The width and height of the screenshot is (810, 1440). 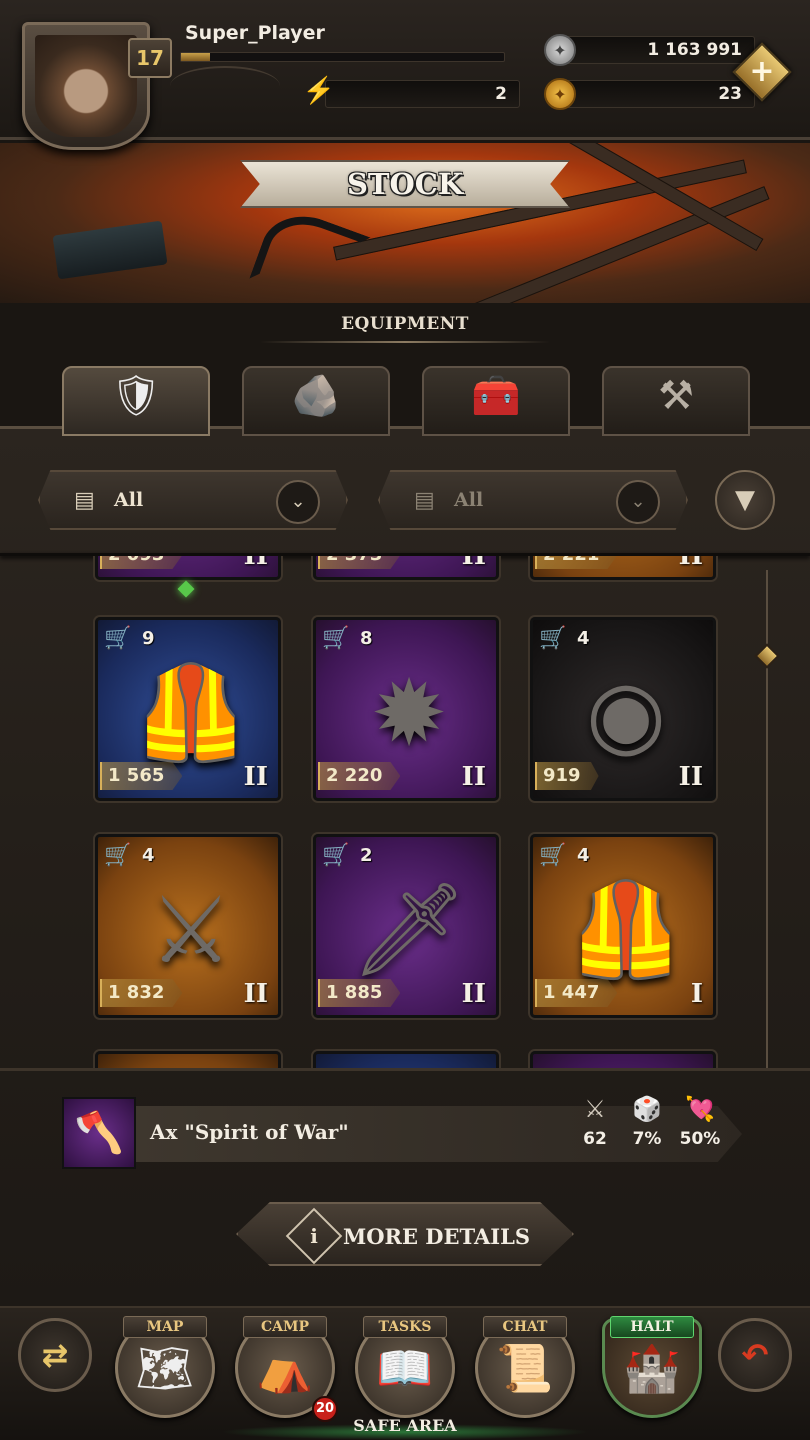 I want to click on nav-tasks: TASKS 📖, so click(x=405, y=1369).